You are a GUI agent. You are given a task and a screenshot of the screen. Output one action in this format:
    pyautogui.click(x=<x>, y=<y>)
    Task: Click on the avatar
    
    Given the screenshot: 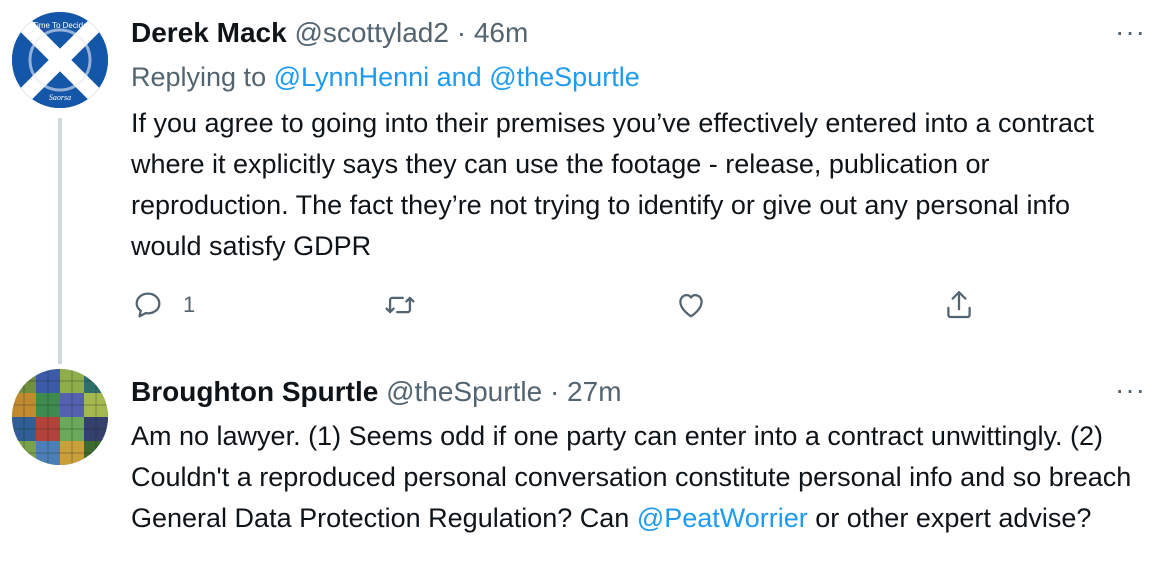 What is the action you would take?
    pyautogui.click(x=60, y=417)
    